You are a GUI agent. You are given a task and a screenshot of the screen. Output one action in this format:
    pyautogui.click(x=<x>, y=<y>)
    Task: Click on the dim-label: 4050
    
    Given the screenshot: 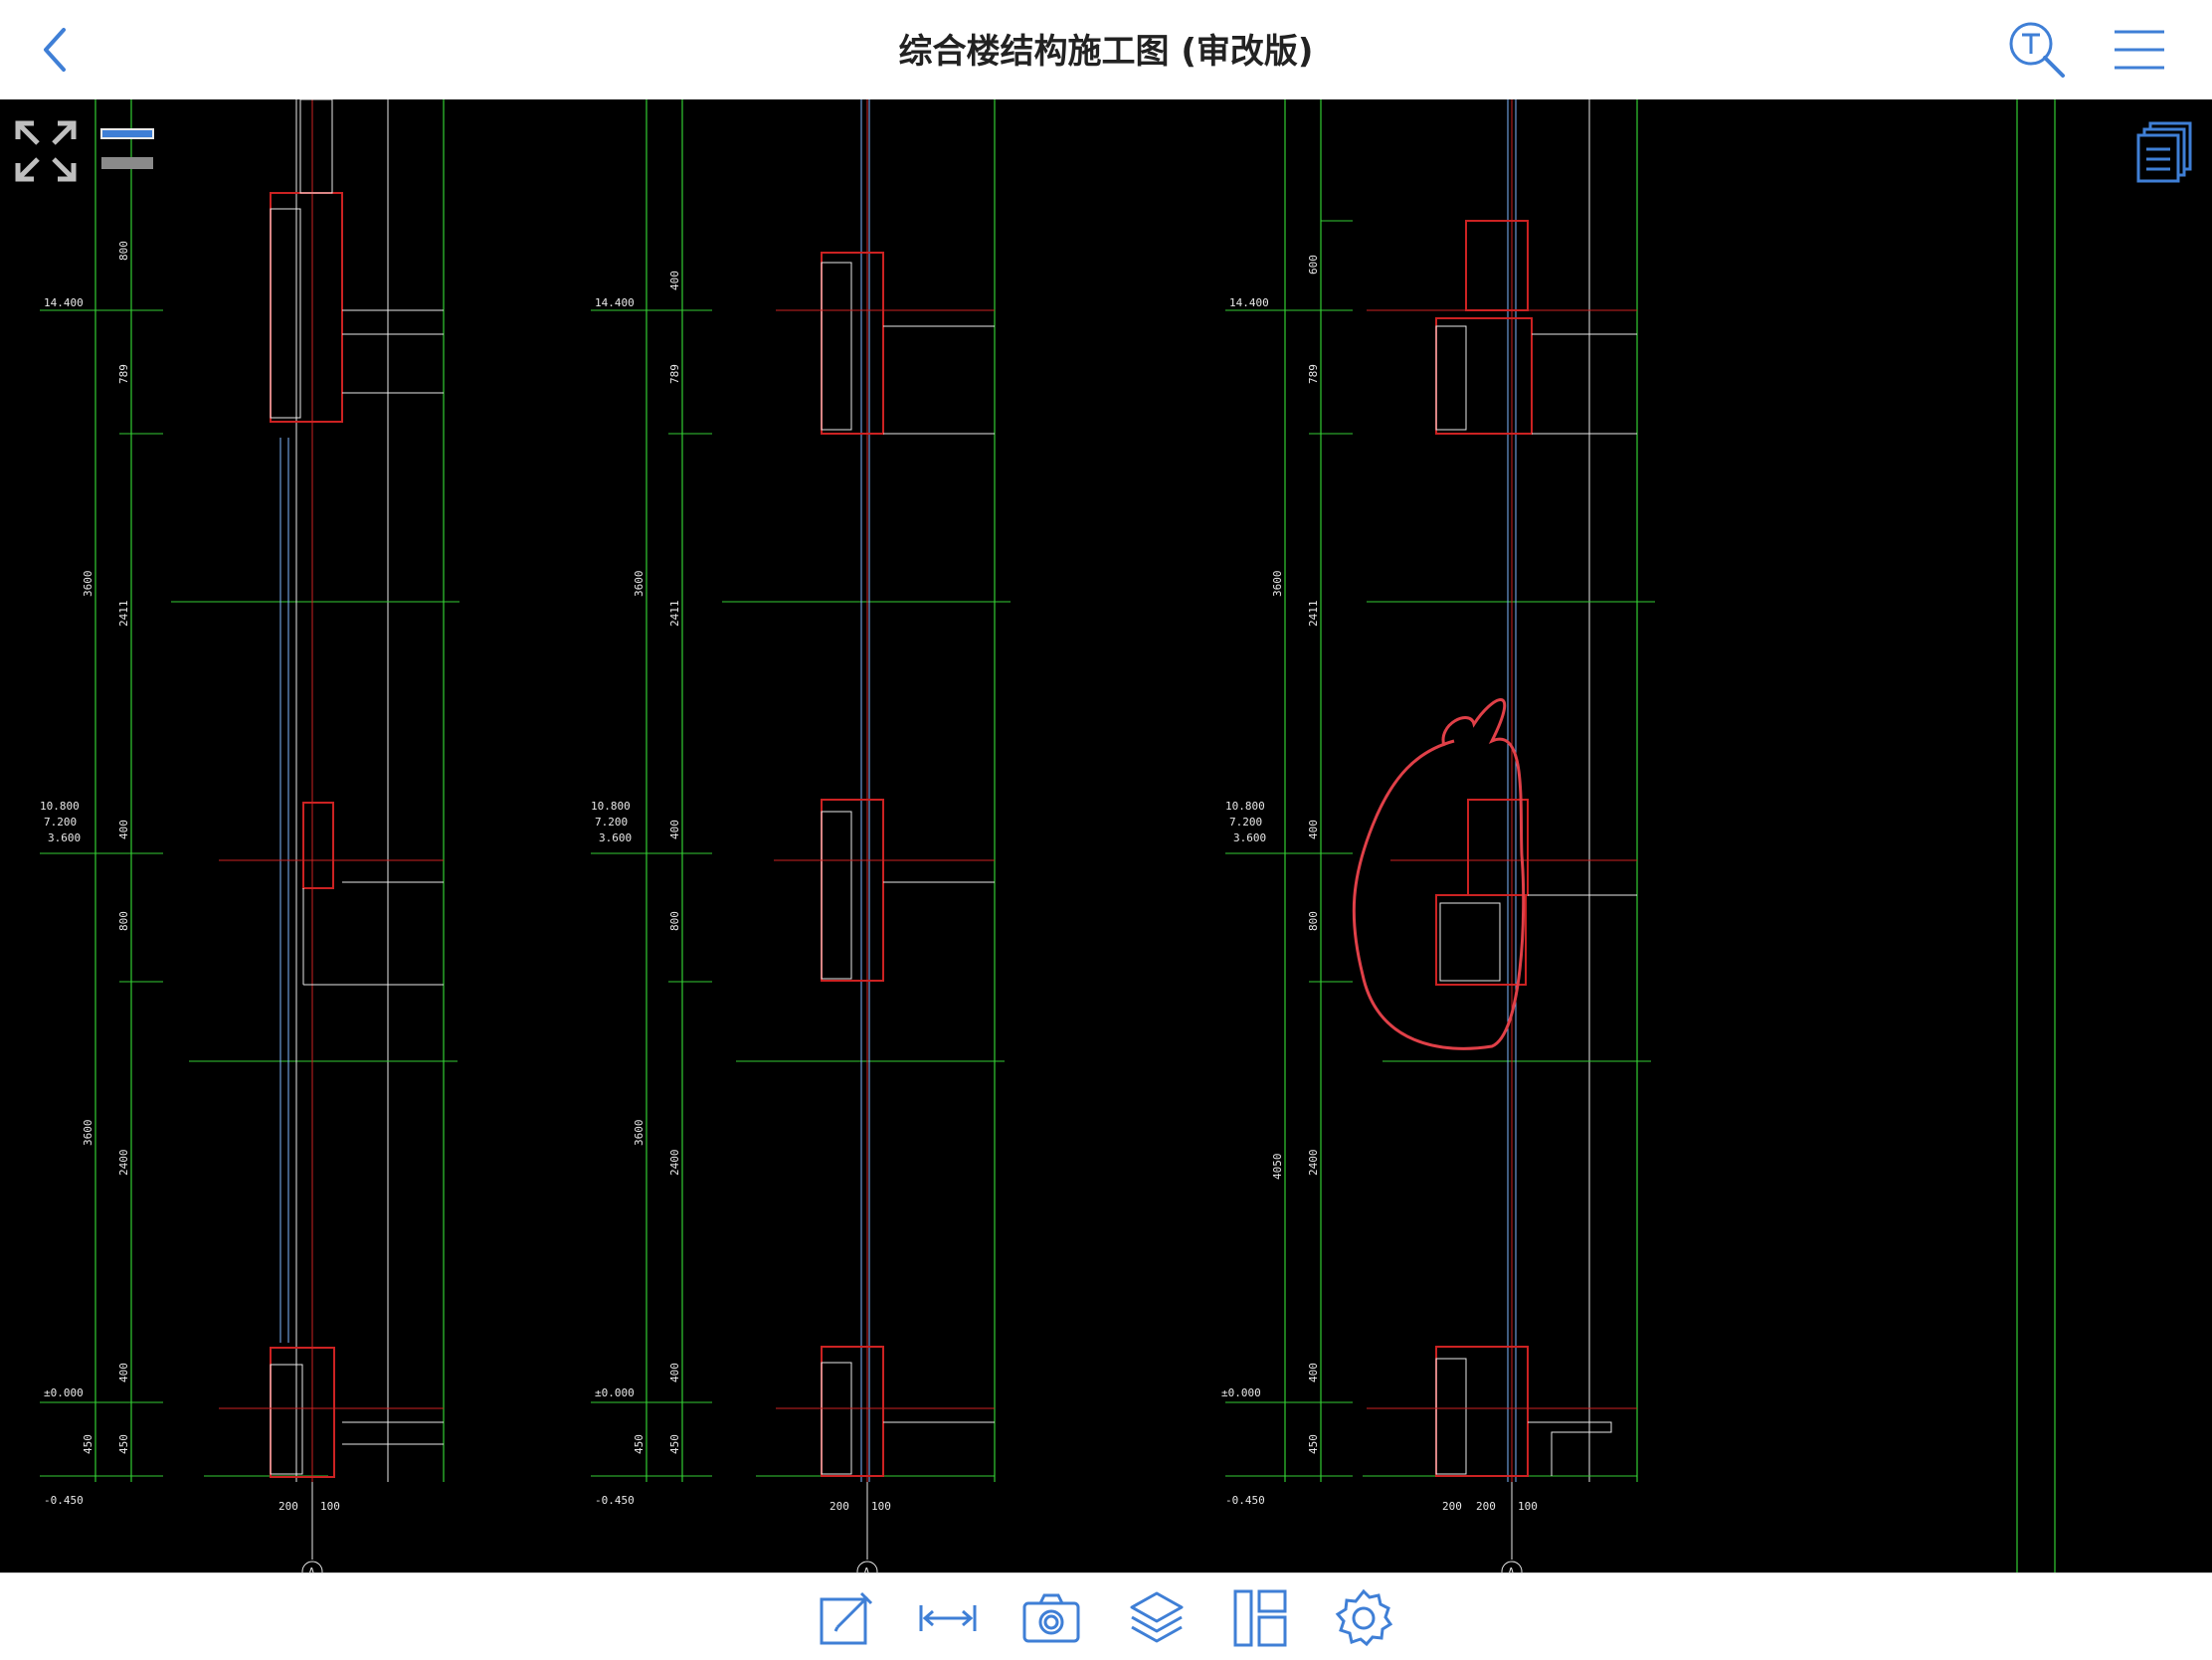 What is the action you would take?
    pyautogui.click(x=1277, y=1167)
    